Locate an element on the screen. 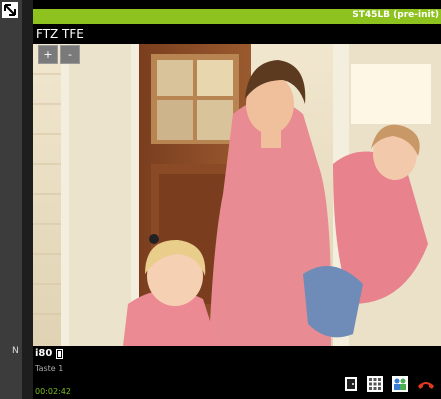 This screenshot has width=441, height=399. key-label: Taste 1 is located at coordinates (49, 368).